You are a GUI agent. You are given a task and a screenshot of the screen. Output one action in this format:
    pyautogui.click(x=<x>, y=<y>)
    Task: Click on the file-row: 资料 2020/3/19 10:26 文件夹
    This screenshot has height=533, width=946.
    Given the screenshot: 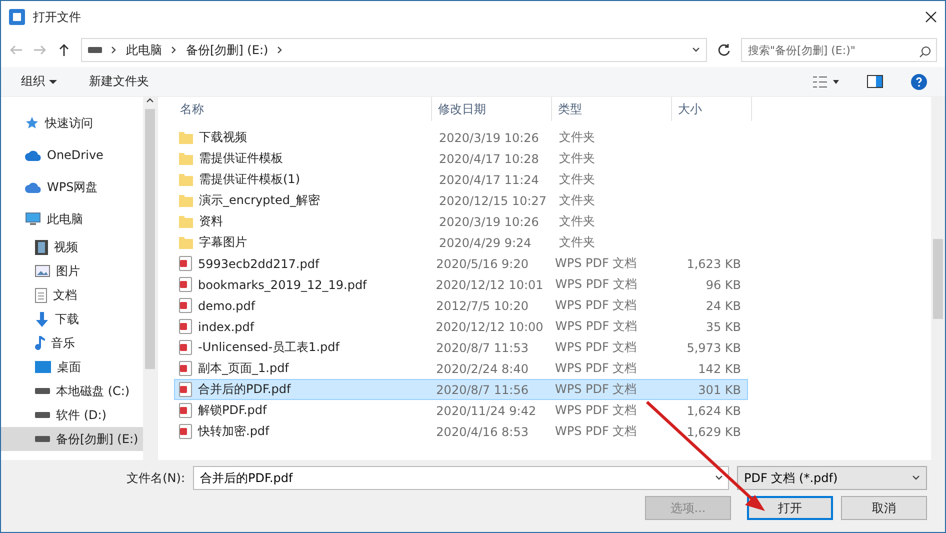 What is the action you would take?
    pyautogui.click(x=461, y=221)
    